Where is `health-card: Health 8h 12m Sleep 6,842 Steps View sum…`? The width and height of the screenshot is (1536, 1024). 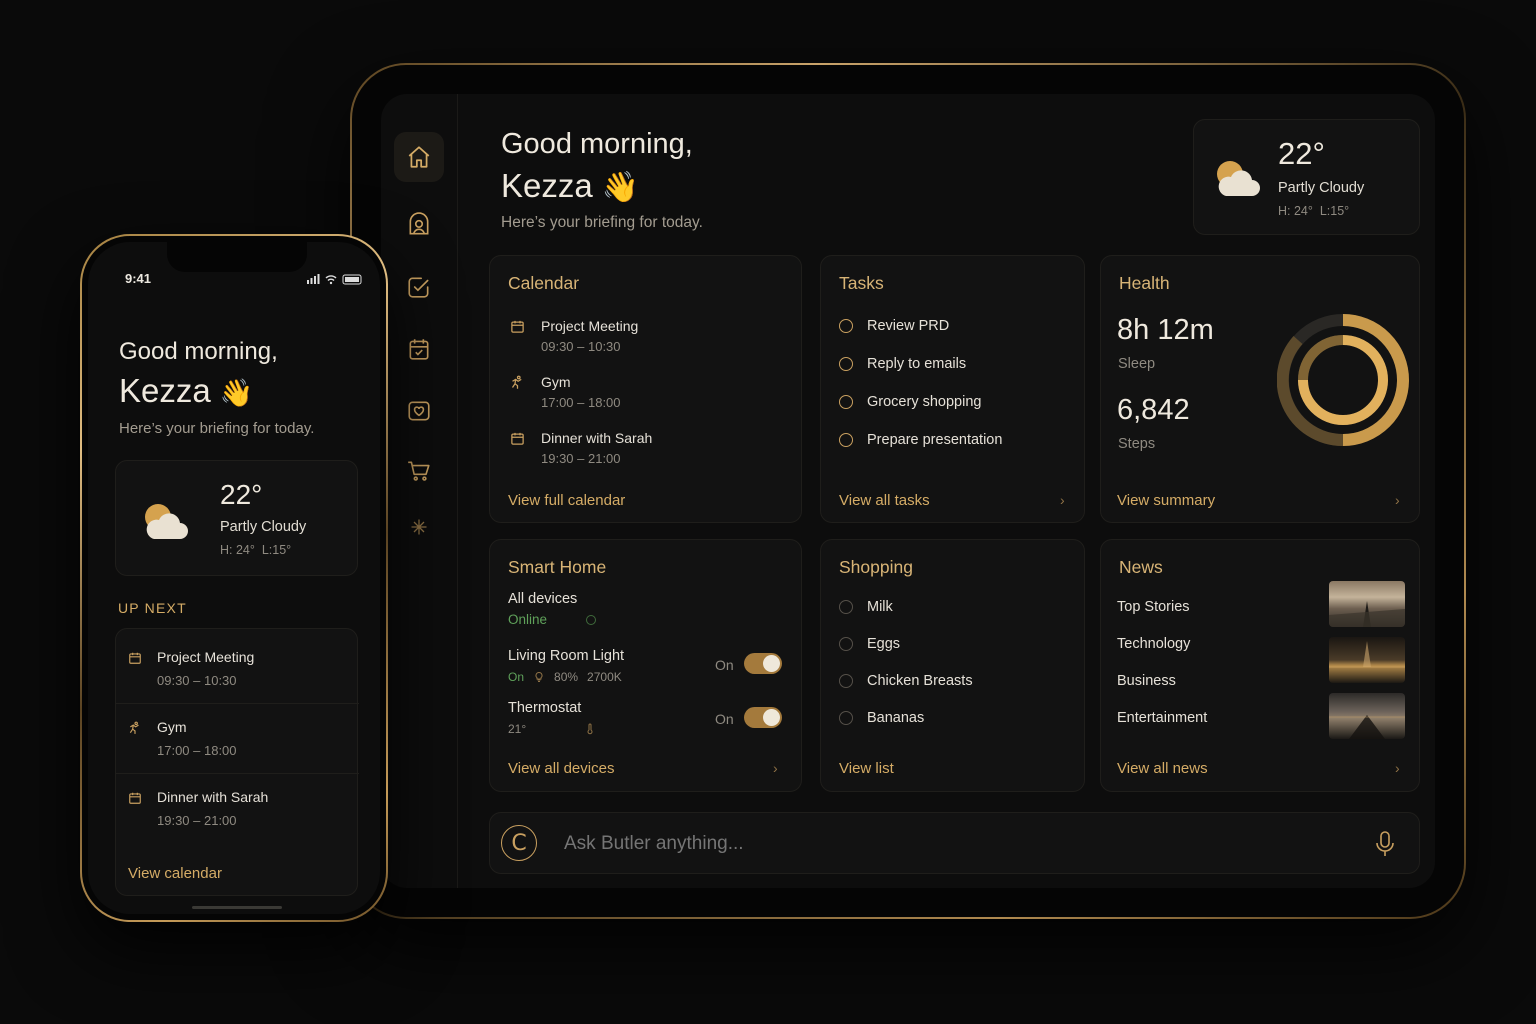 health-card: Health 8h 12m Sleep 6,842 Steps View sum… is located at coordinates (1260, 389).